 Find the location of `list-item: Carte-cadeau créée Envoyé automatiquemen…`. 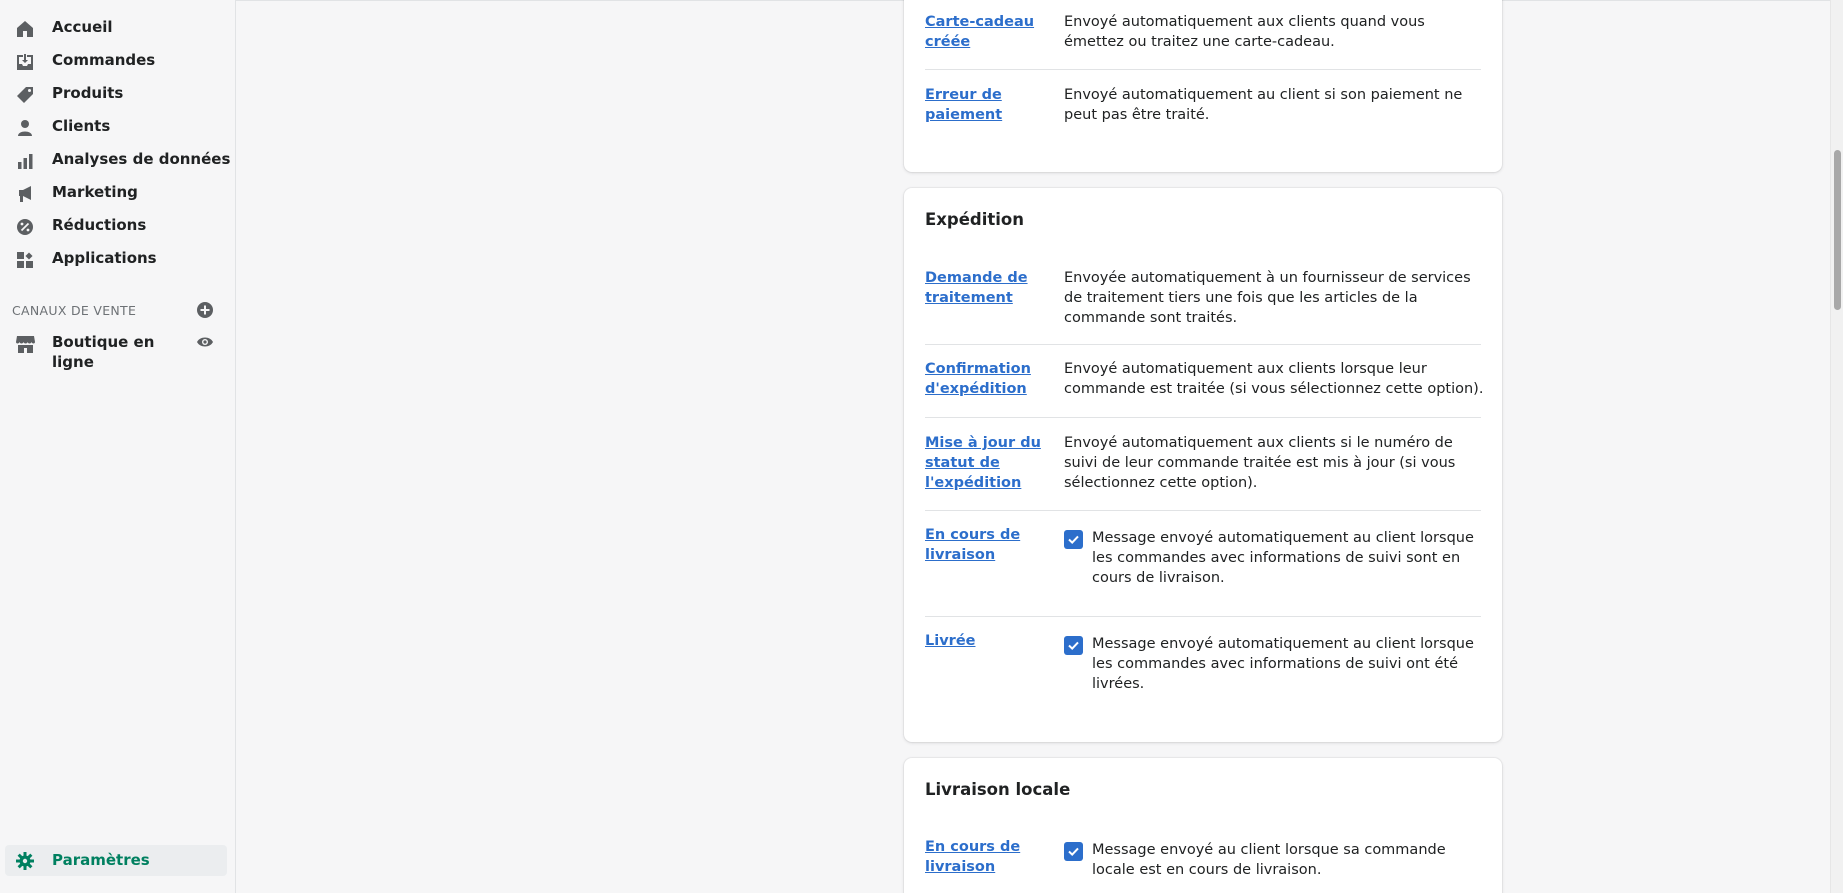

list-item: Carte-cadeau créée Envoyé automatiquemen… is located at coordinates (1203, 35).